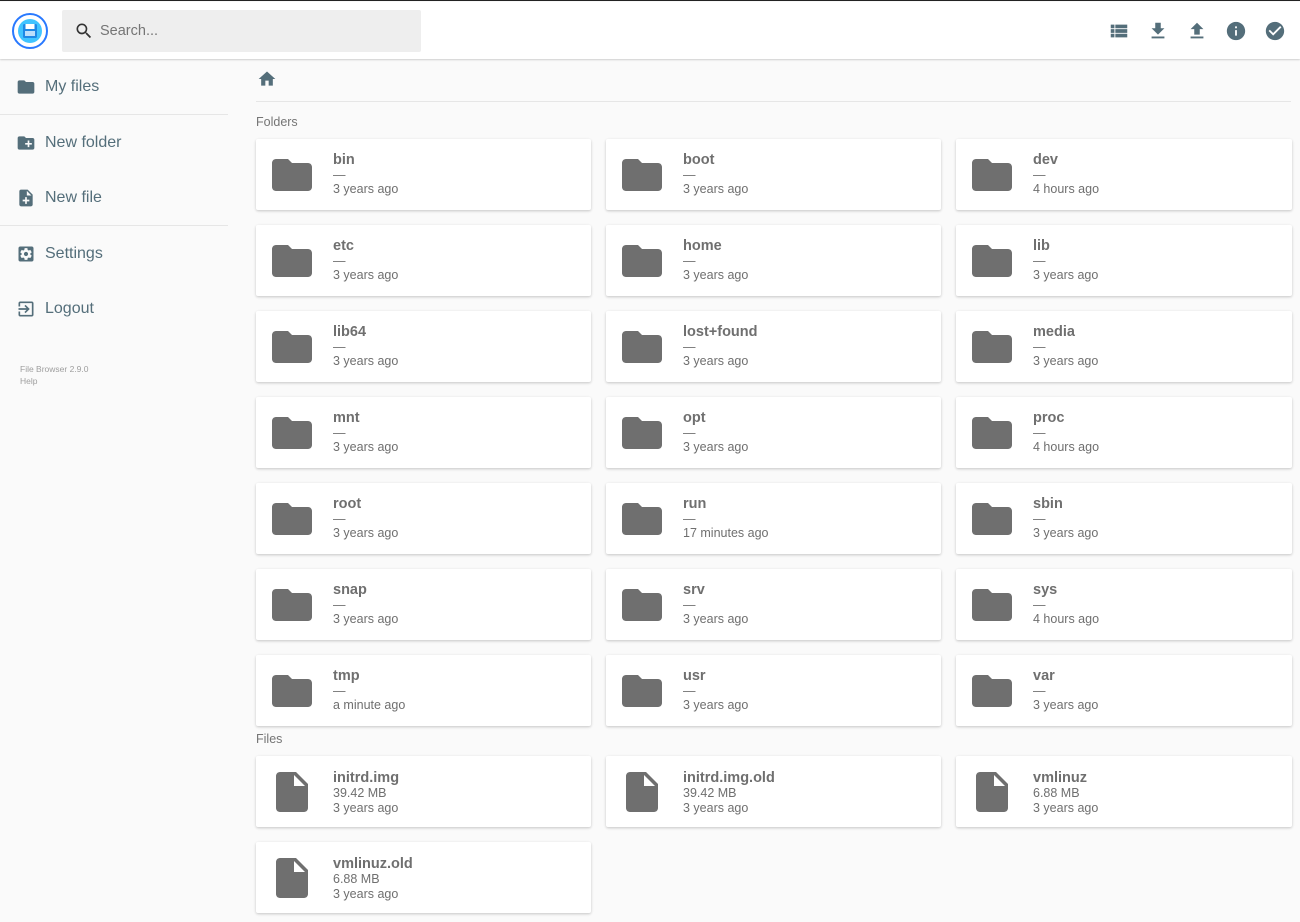  I want to click on folder-item: sbin —3 years ago, so click(1124, 518).